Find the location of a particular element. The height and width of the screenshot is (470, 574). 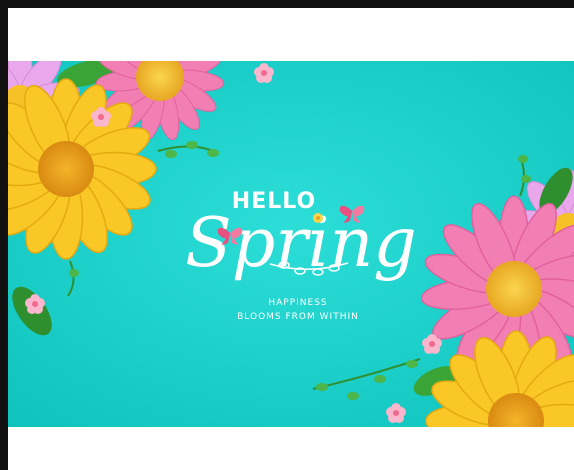

spring-title: Spring is located at coordinates (301, 243).